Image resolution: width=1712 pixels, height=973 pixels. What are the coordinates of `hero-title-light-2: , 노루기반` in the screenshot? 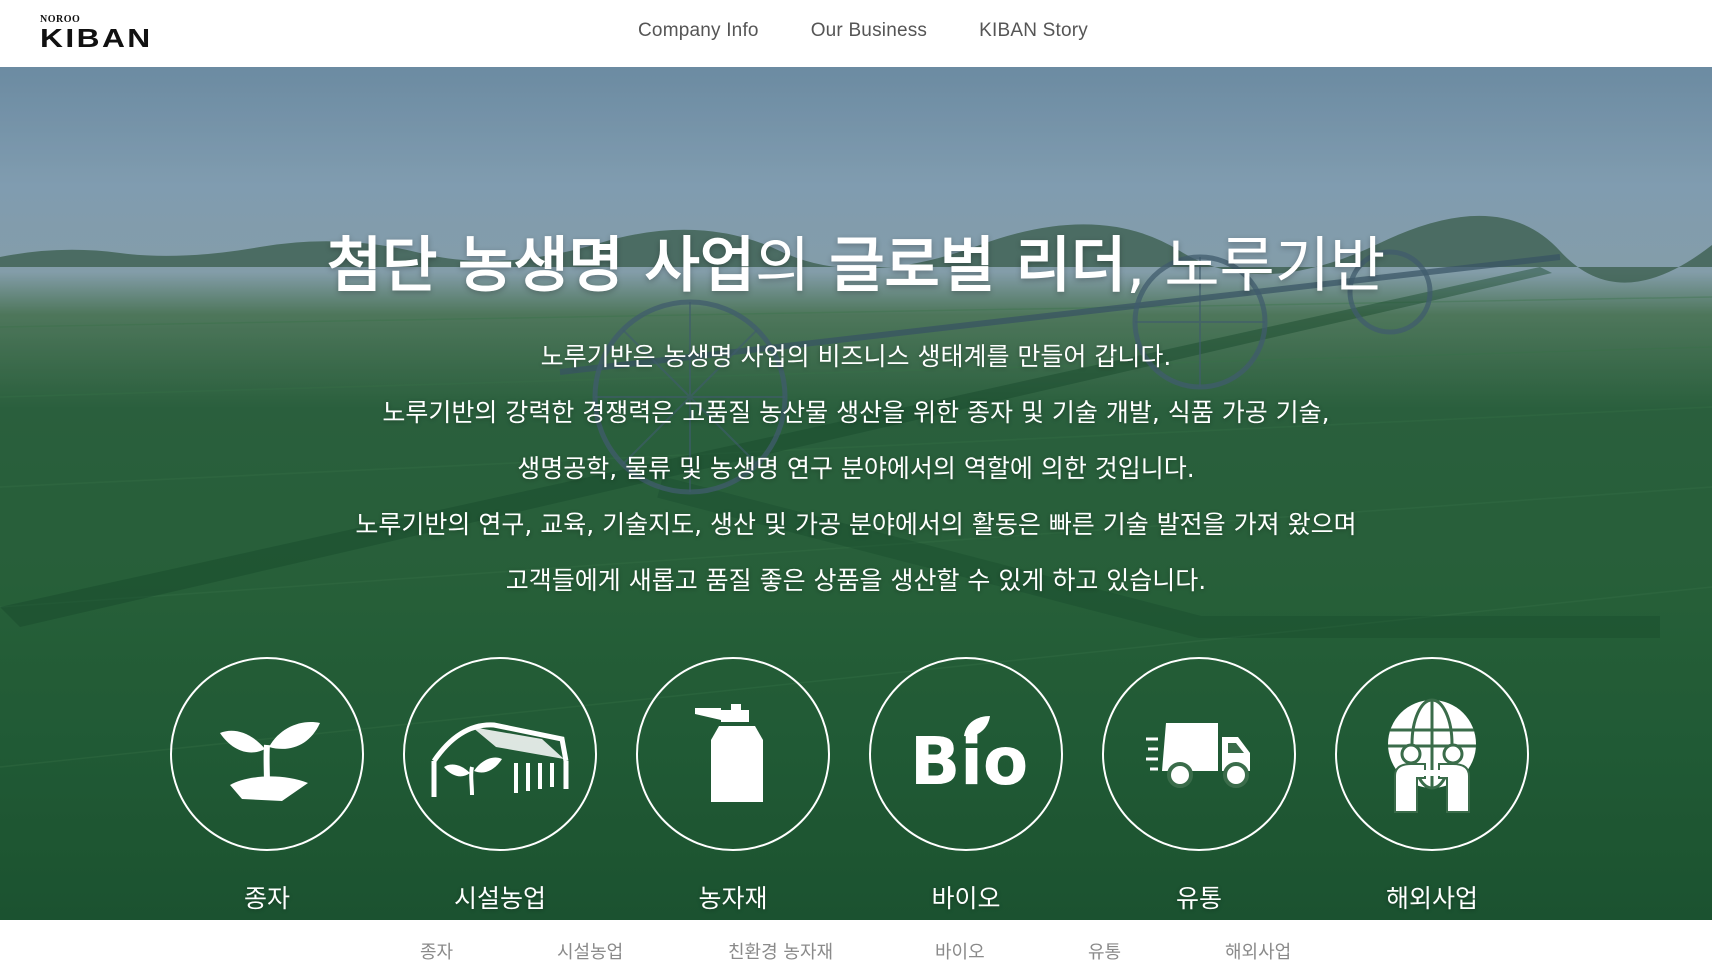 It's located at (1256, 266).